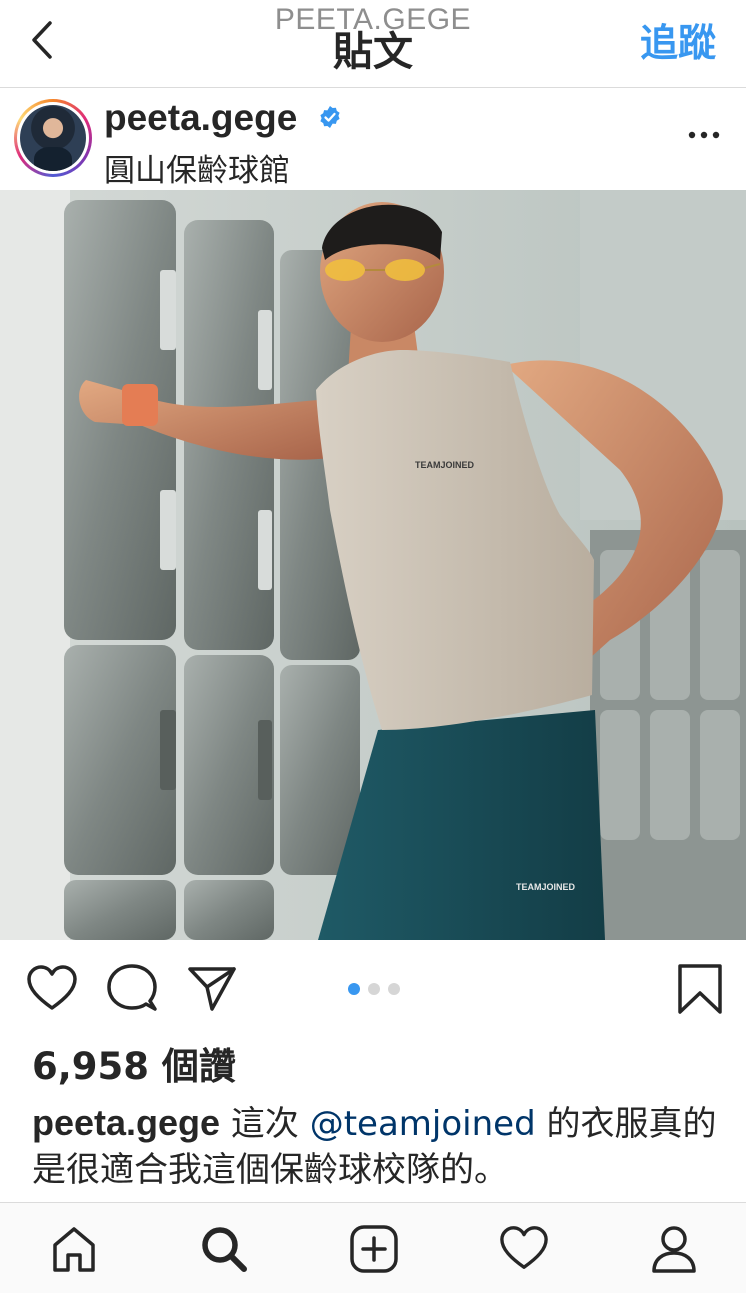  What do you see at coordinates (373, 52) in the screenshot?
I see `page-title: 貼文` at bounding box center [373, 52].